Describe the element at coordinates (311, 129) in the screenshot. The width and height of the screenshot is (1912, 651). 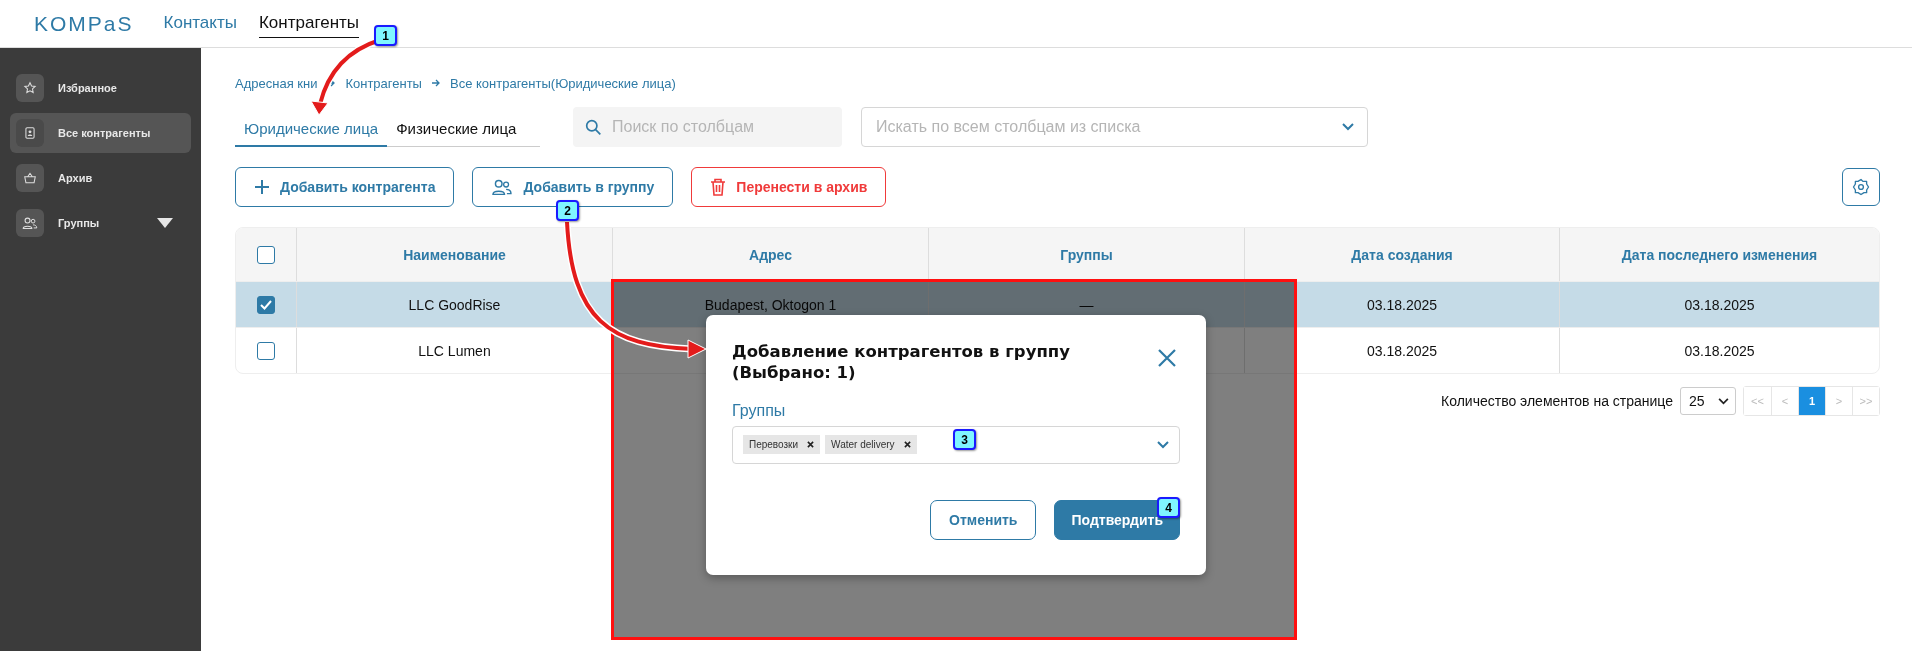
I see `tab: Юридические лица` at that location.